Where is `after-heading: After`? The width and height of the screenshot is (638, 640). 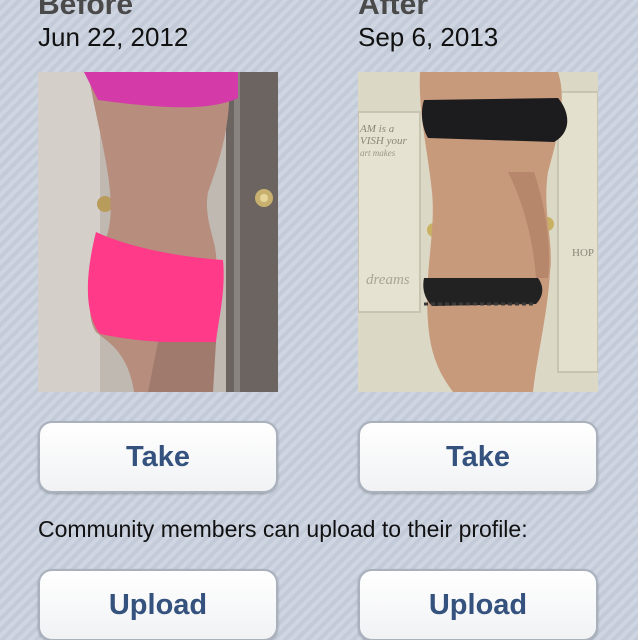 after-heading: After is located at coordinates (393, 10).